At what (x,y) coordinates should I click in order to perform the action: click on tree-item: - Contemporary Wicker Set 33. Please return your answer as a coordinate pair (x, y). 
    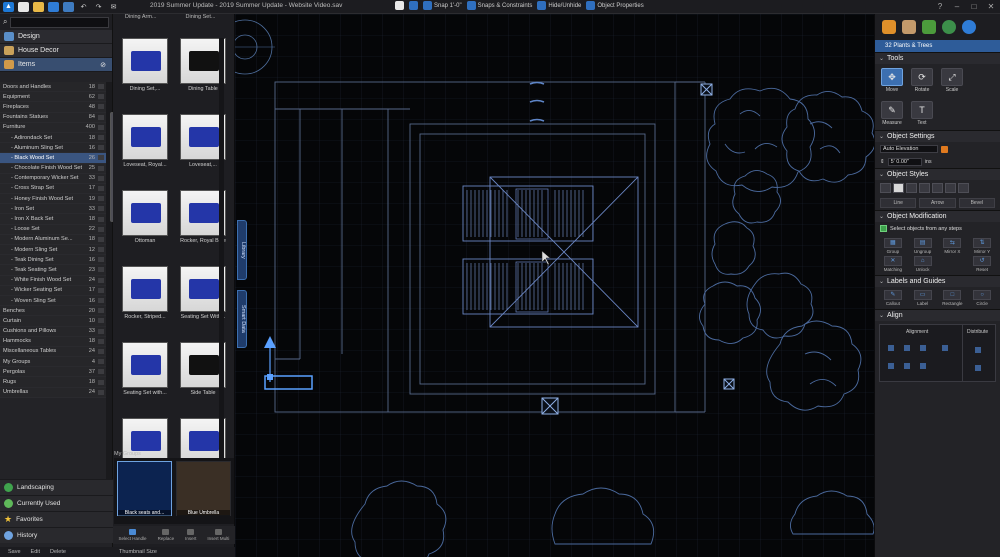
    Looking at the image, I should click on (53, 178).